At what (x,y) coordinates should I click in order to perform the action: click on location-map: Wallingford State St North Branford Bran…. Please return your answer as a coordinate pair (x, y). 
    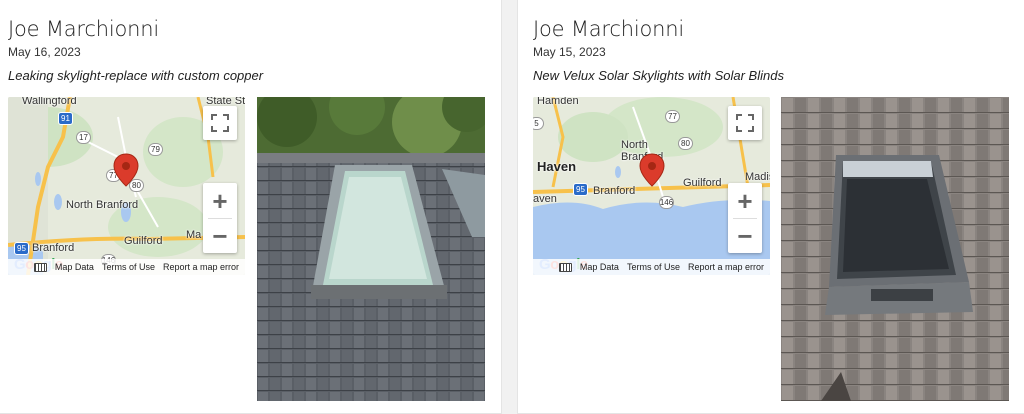
    Looking at the image, I should click on (126, 186).